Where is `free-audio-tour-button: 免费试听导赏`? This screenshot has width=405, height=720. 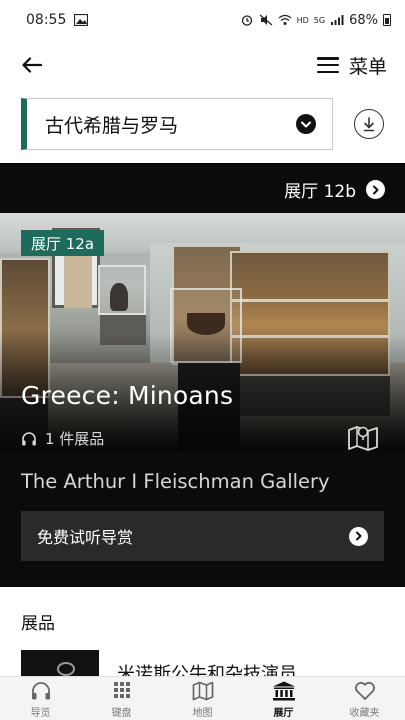
free-audio-tour-button: 免费试听导赏 is located at coordinates (202, 536).